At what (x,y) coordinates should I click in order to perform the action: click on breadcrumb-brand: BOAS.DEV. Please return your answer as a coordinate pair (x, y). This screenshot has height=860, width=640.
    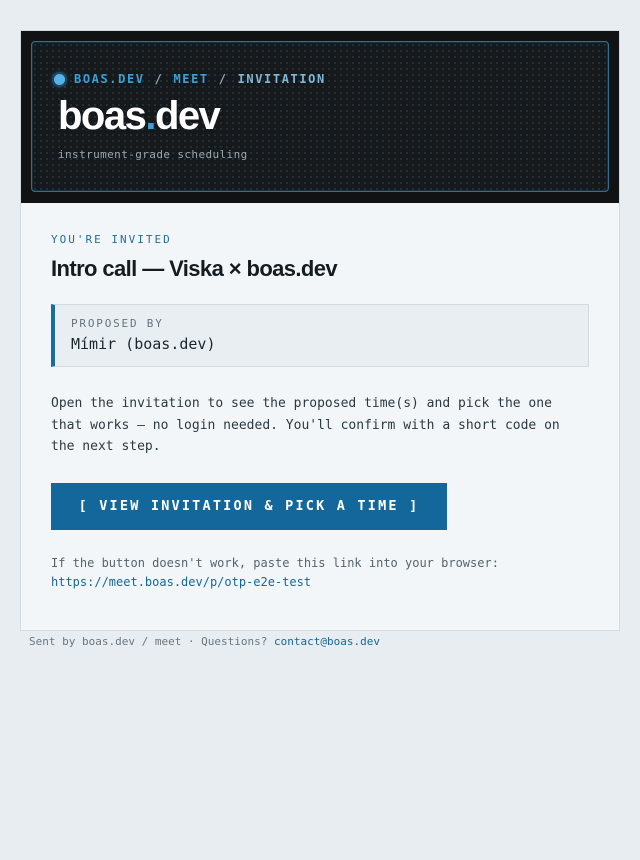
    Looking at the image, I should click on (109, 79).